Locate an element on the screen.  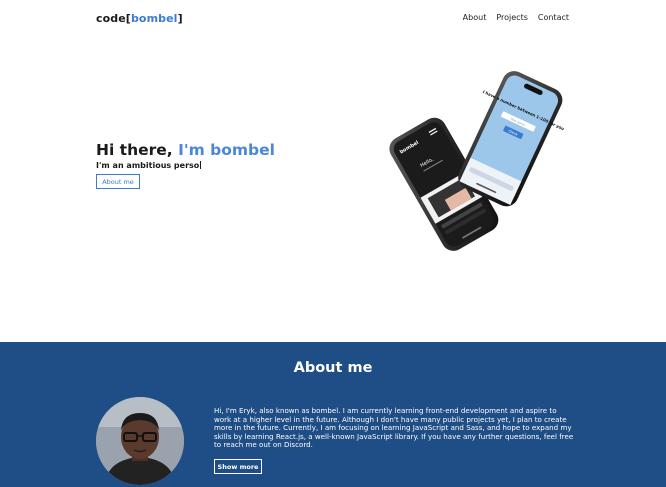
profile-avatar is located at coordinates (140, 441).